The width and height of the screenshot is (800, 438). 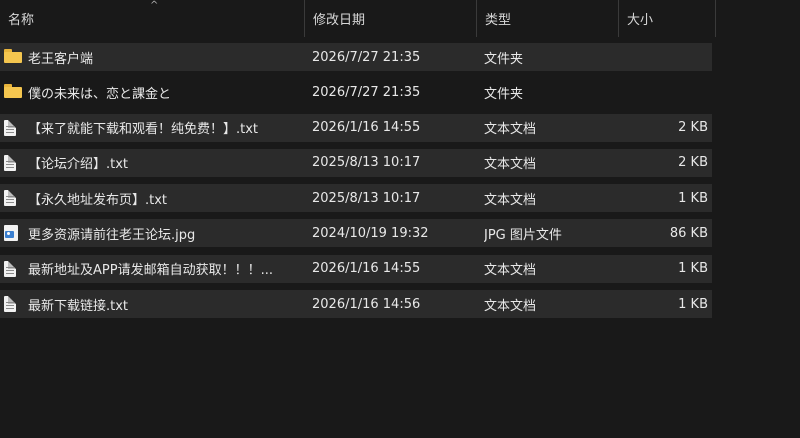 I want to click on column-header: 名称 ^ 修改日期 类型 大小, so click(x=400, y=18).